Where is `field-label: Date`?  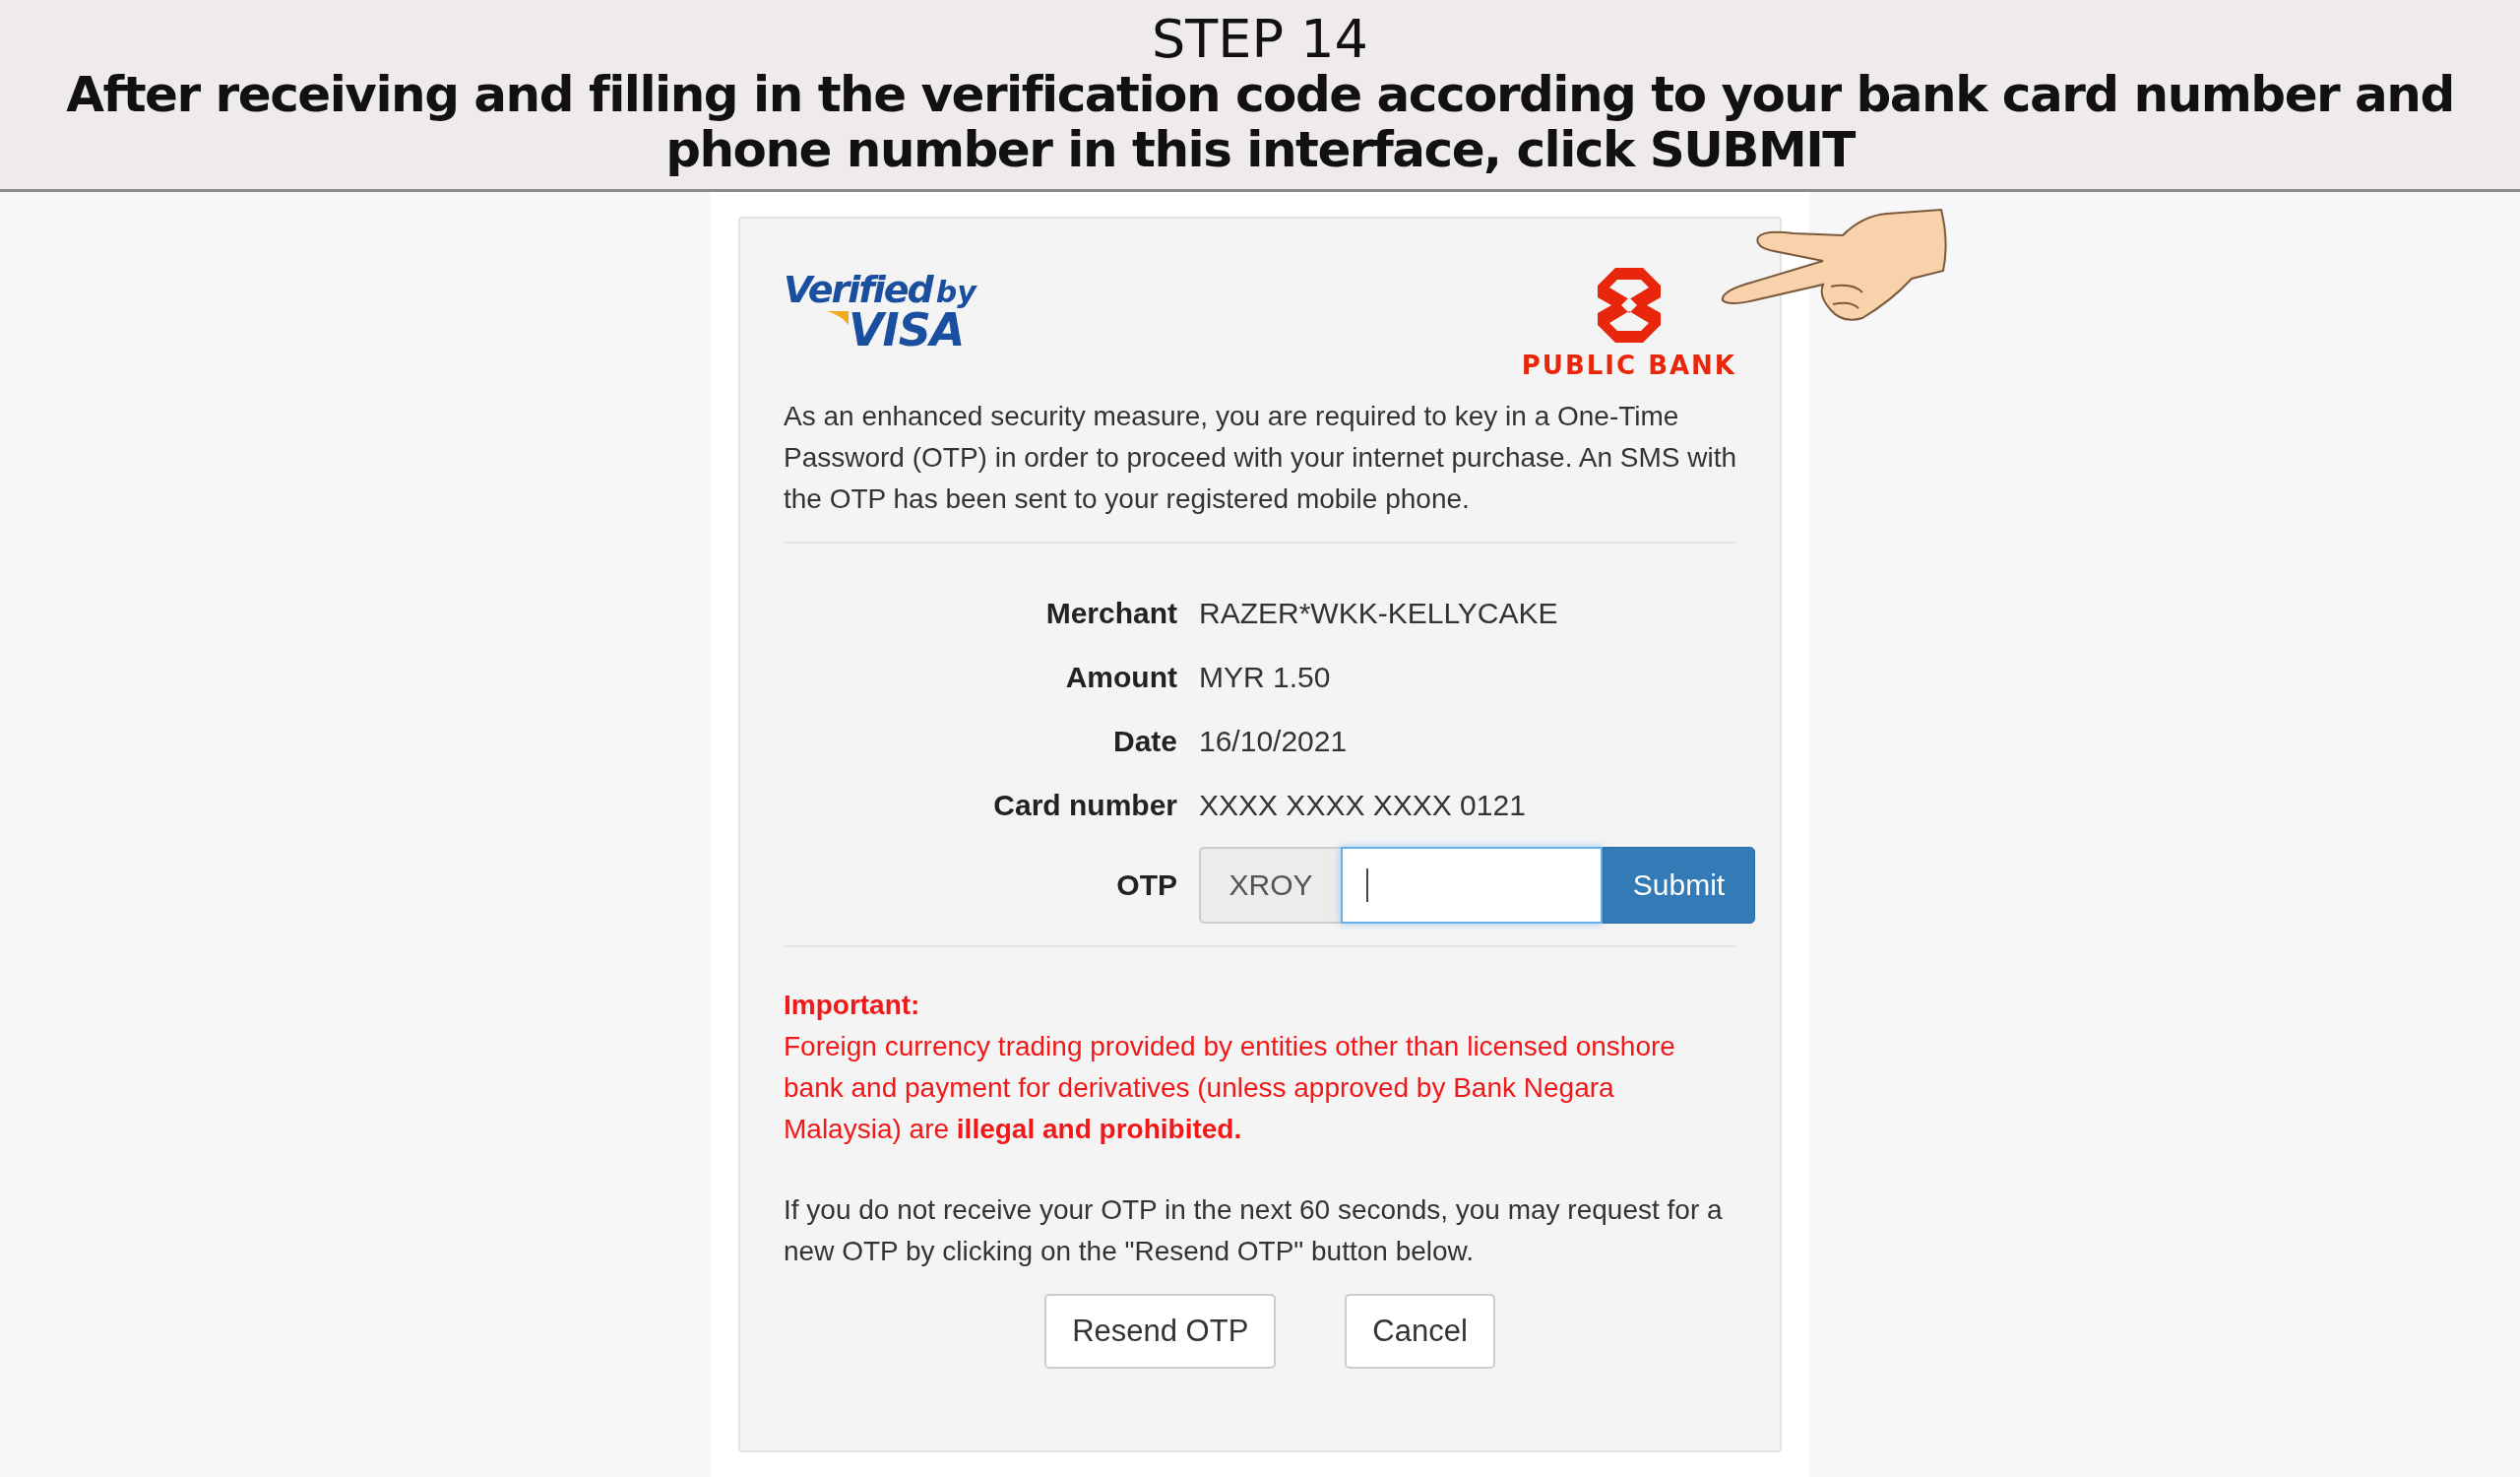 field-label: Date is located at coordinates (1144, 741).